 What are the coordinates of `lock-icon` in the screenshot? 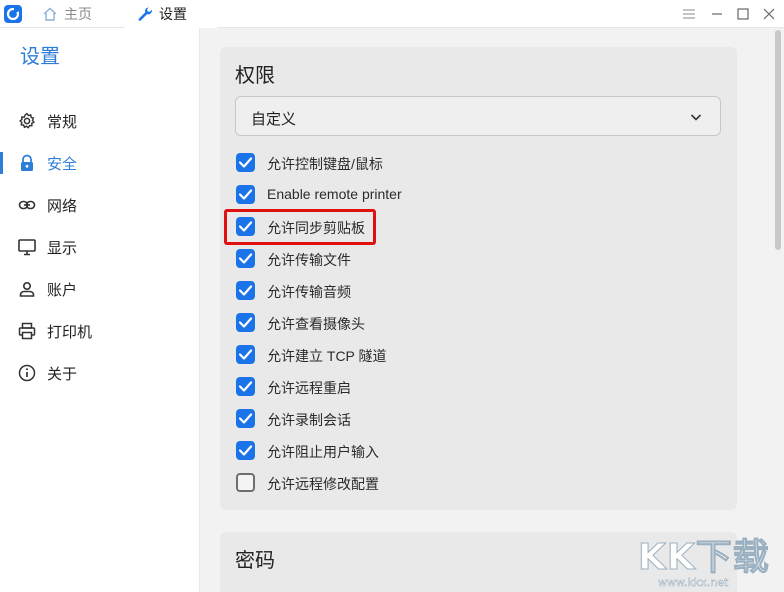 It's located at (27, 162).